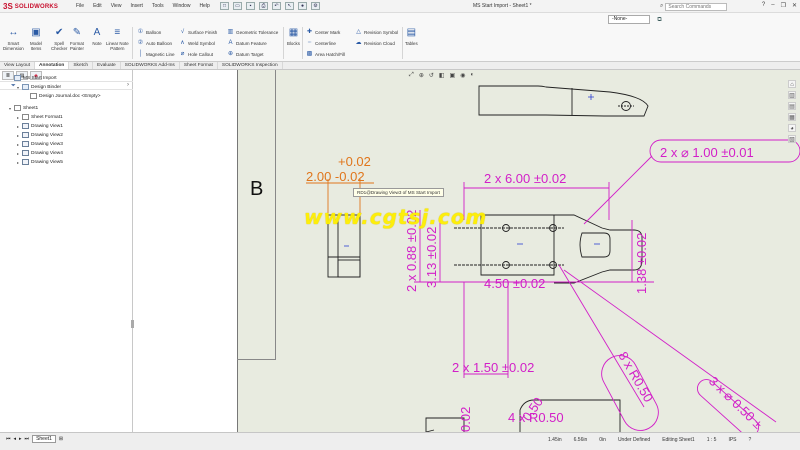  I want to click on smart-dimension-button: ↔ Smart Dimension, so click(13, 39).